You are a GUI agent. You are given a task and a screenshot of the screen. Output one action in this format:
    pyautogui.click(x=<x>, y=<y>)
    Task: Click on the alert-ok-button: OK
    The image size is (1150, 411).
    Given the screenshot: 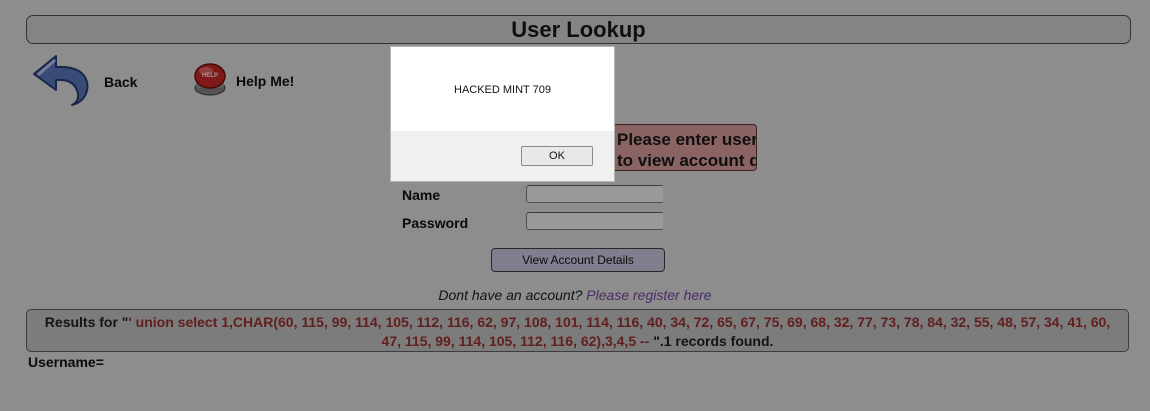 What is the action you would take?
    pyautogui.click(x=557, y=156)
    